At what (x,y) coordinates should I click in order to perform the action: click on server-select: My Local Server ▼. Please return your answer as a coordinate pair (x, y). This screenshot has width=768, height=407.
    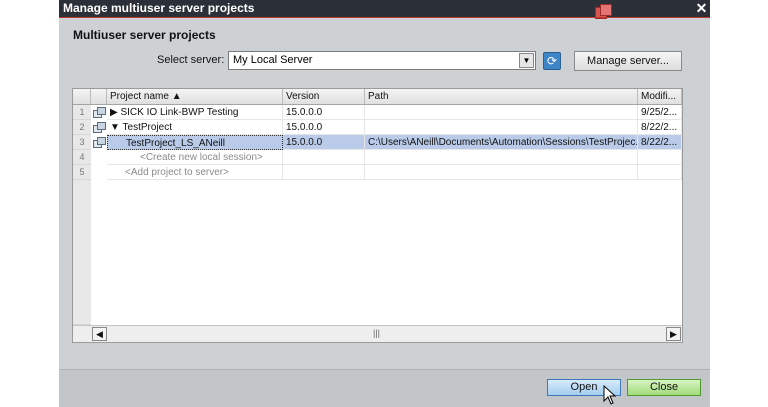
    Looking at the image, I should click on (382, 60).